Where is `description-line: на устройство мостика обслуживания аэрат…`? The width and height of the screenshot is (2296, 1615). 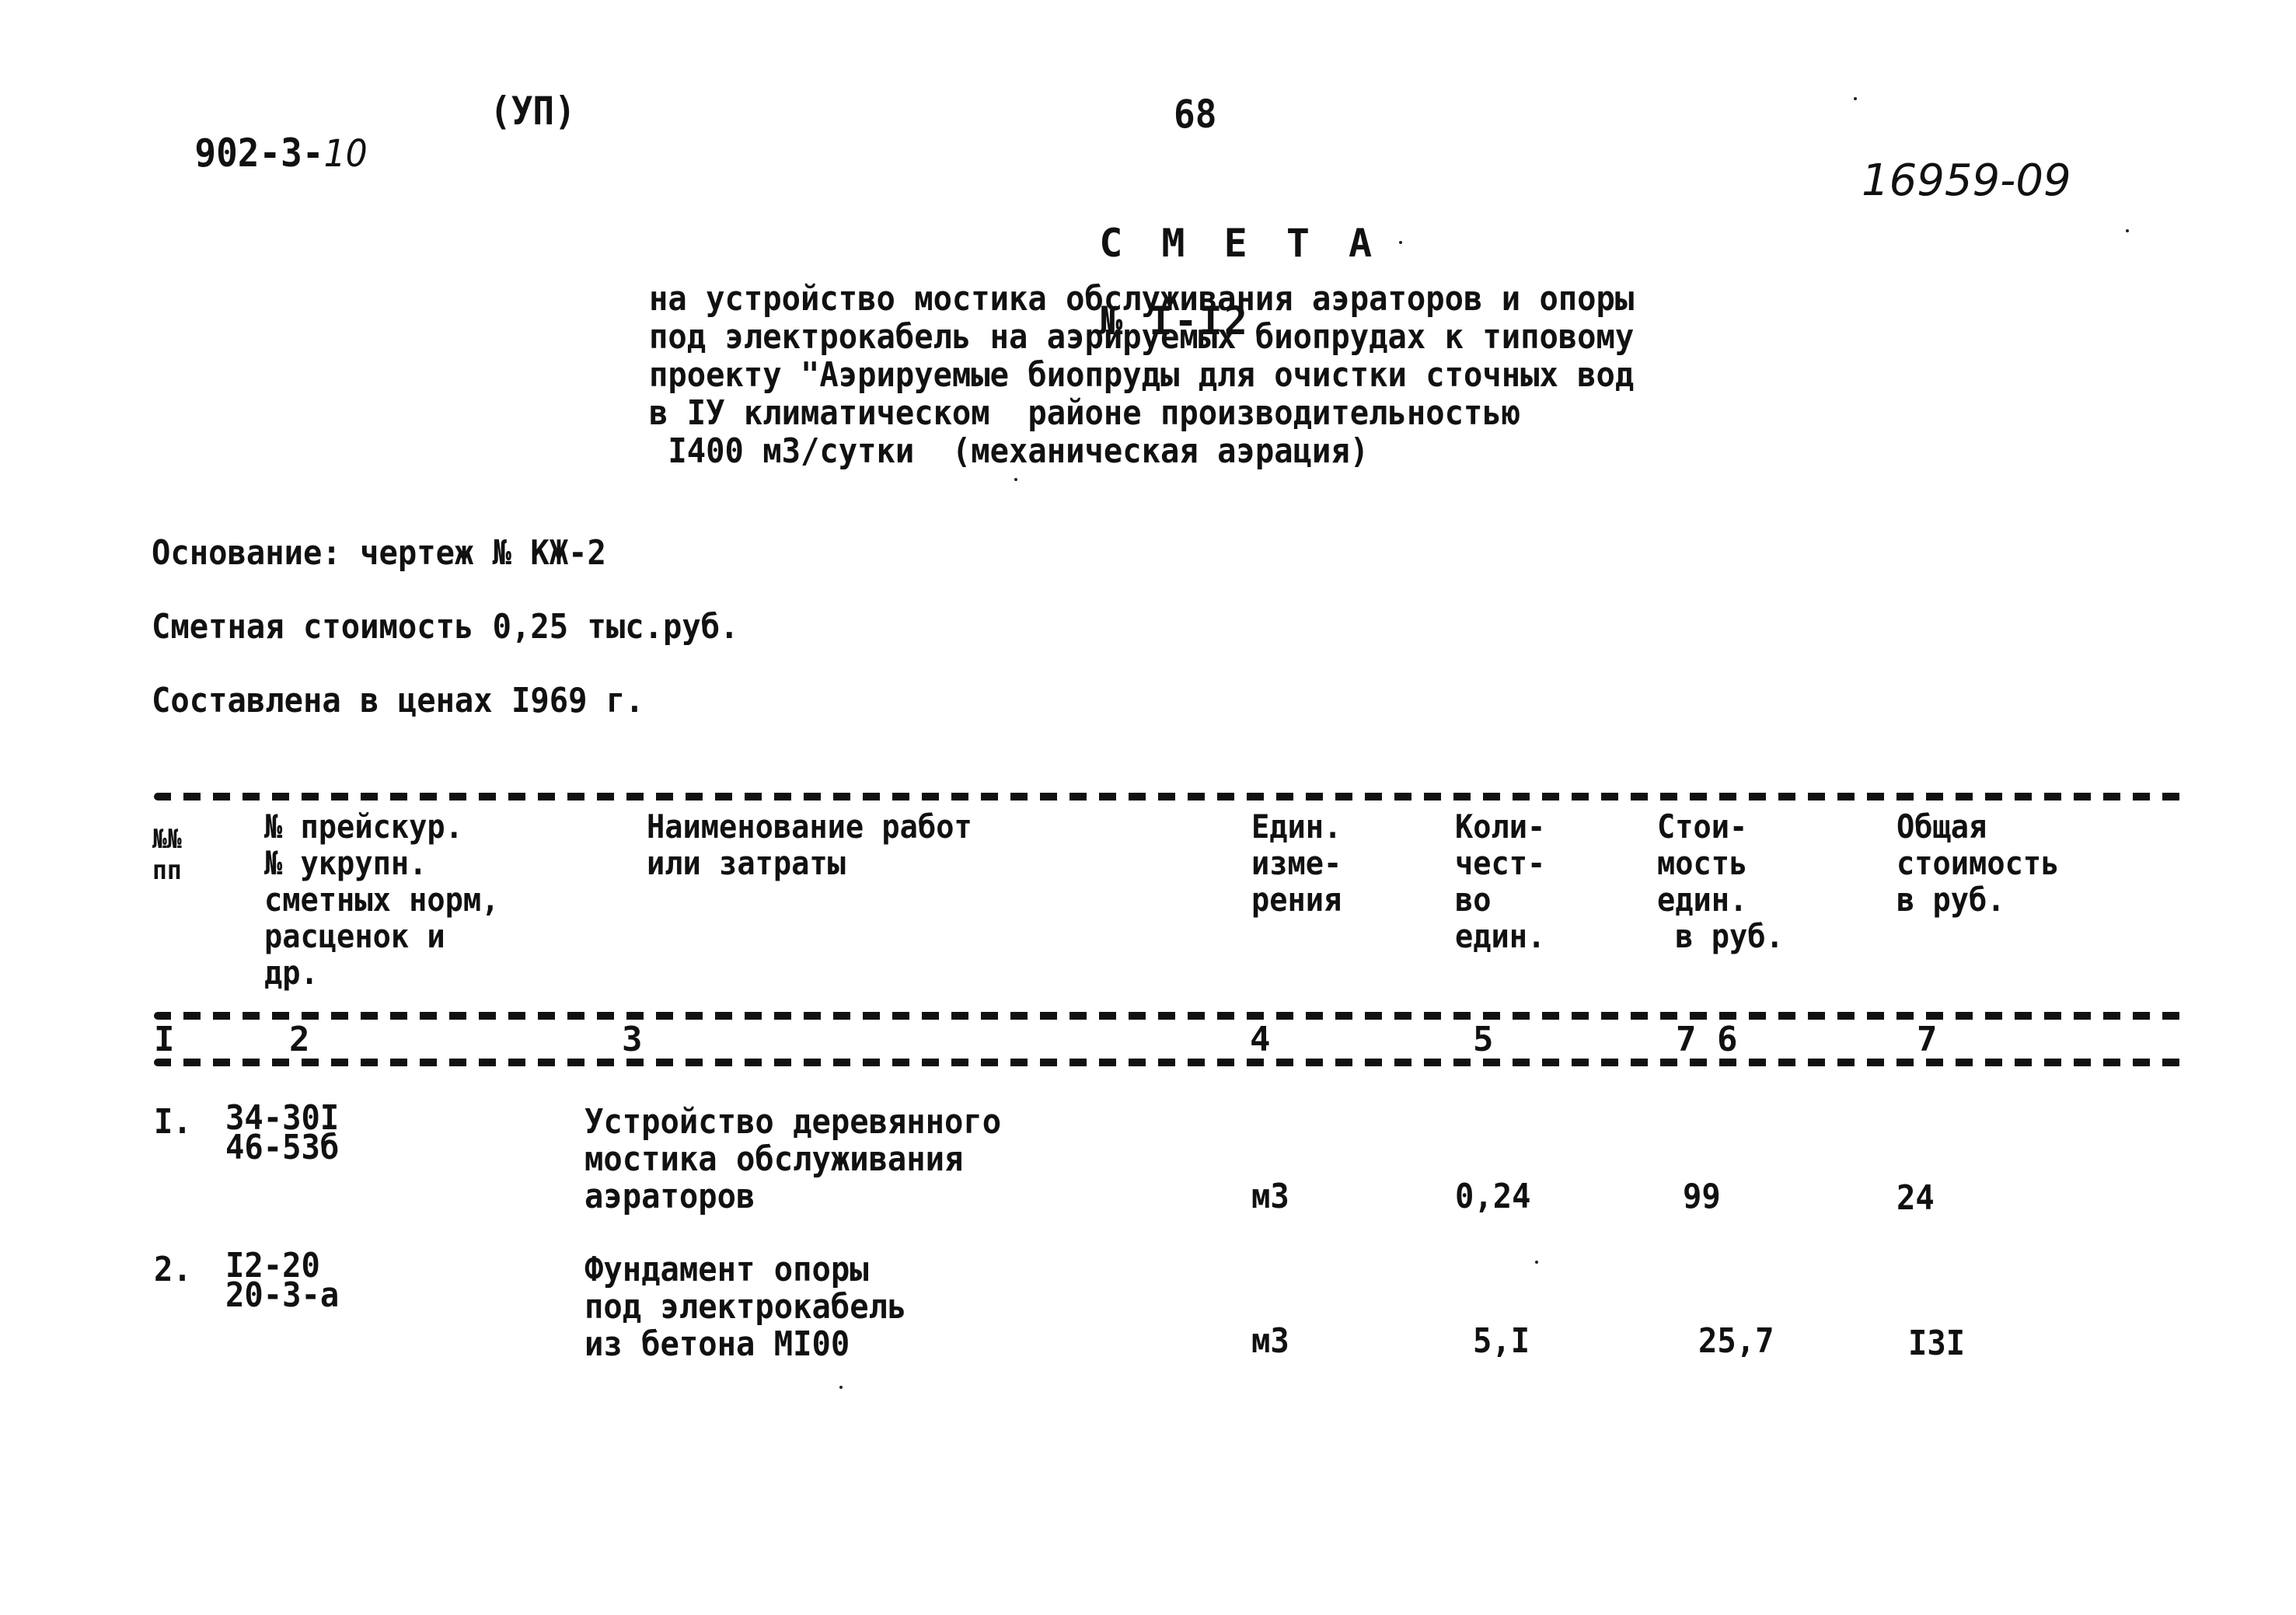 description-line: на устройство мостика обслуживания аэрат… is located at coordinates (1142, 299).